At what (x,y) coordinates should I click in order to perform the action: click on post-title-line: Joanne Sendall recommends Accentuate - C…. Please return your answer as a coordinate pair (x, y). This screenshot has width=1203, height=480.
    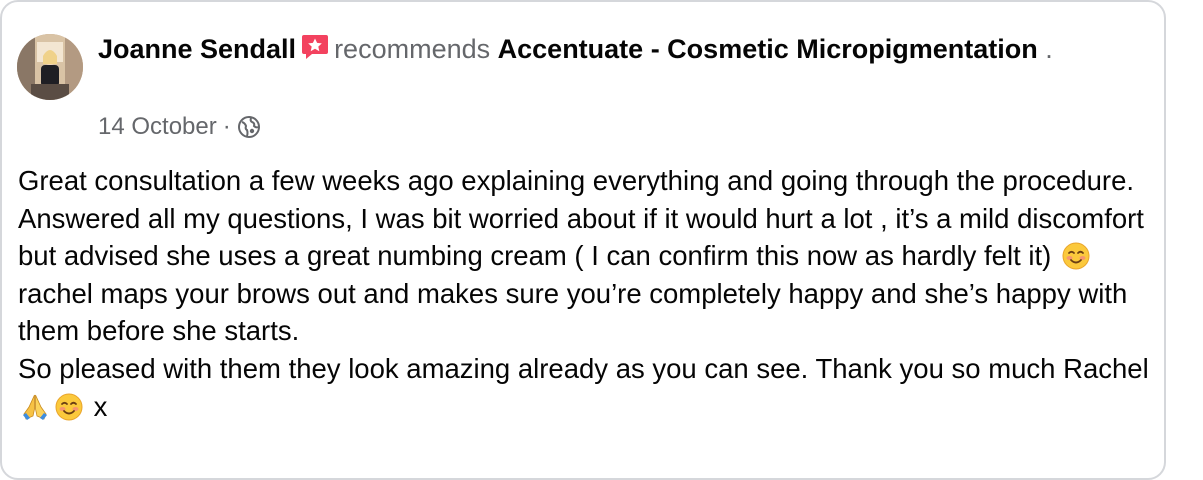
    Looking at the image, I should click on (598, 49).